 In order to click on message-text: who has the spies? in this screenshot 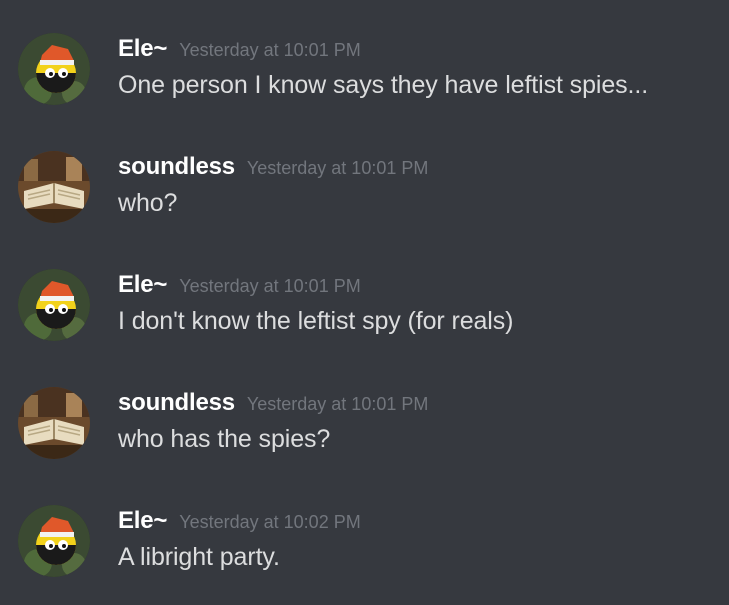, I will do `click(224, 439)`.